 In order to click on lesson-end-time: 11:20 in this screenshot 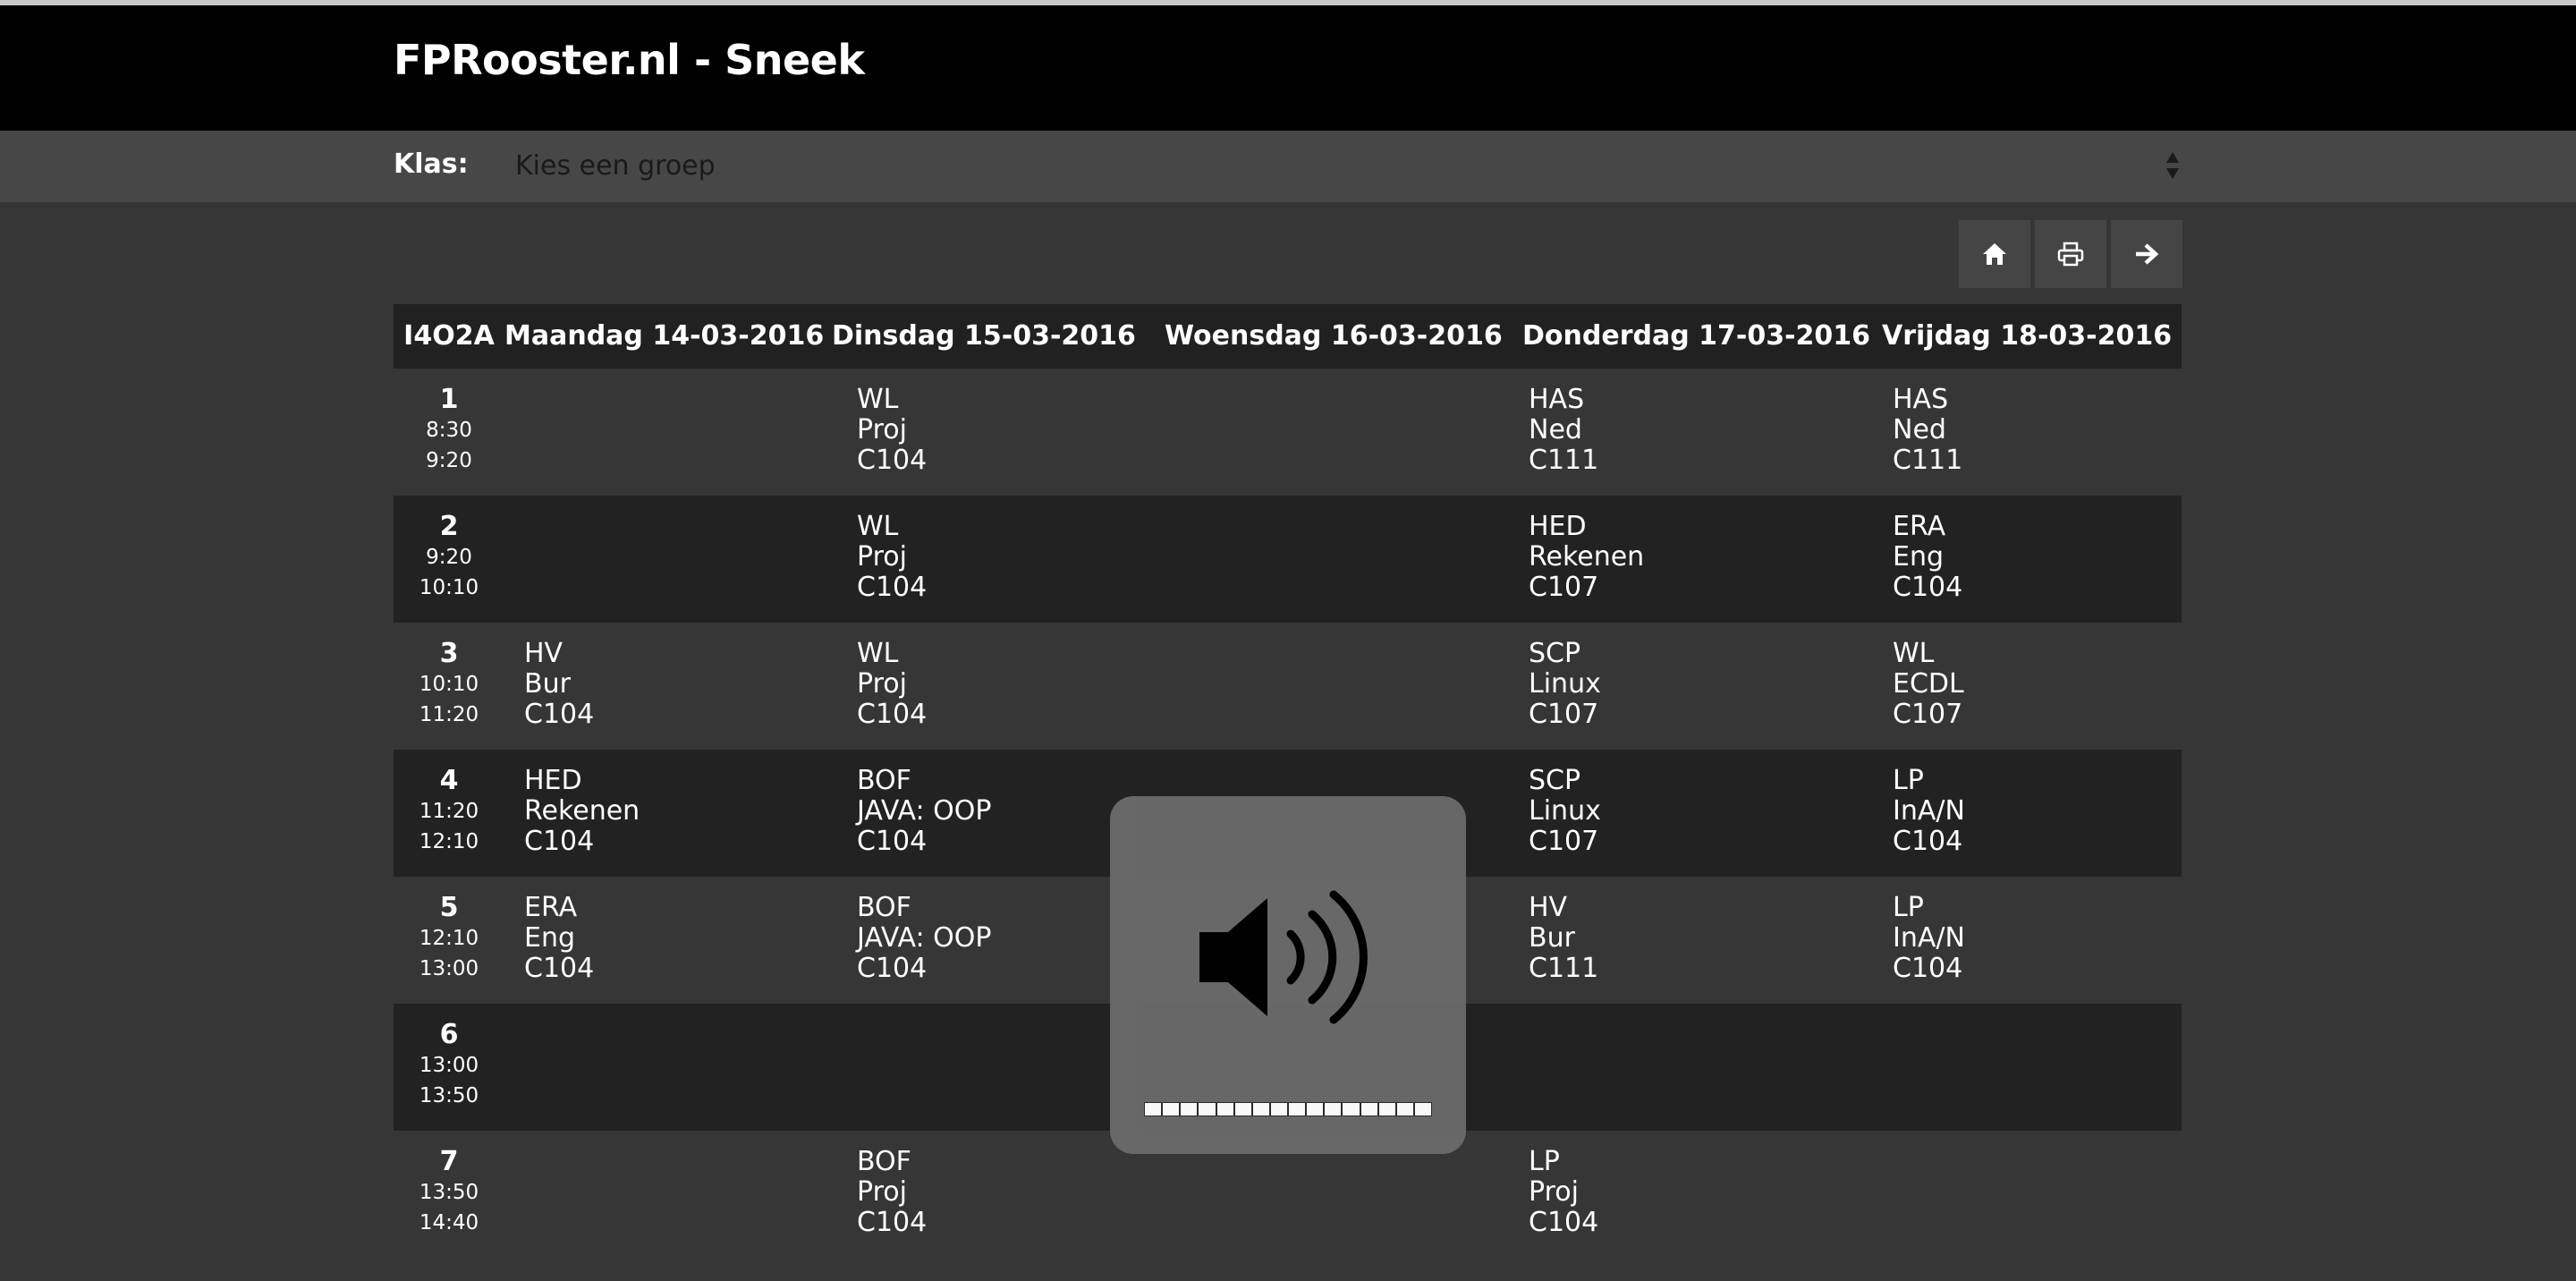, I will do `click(449, 714)`.